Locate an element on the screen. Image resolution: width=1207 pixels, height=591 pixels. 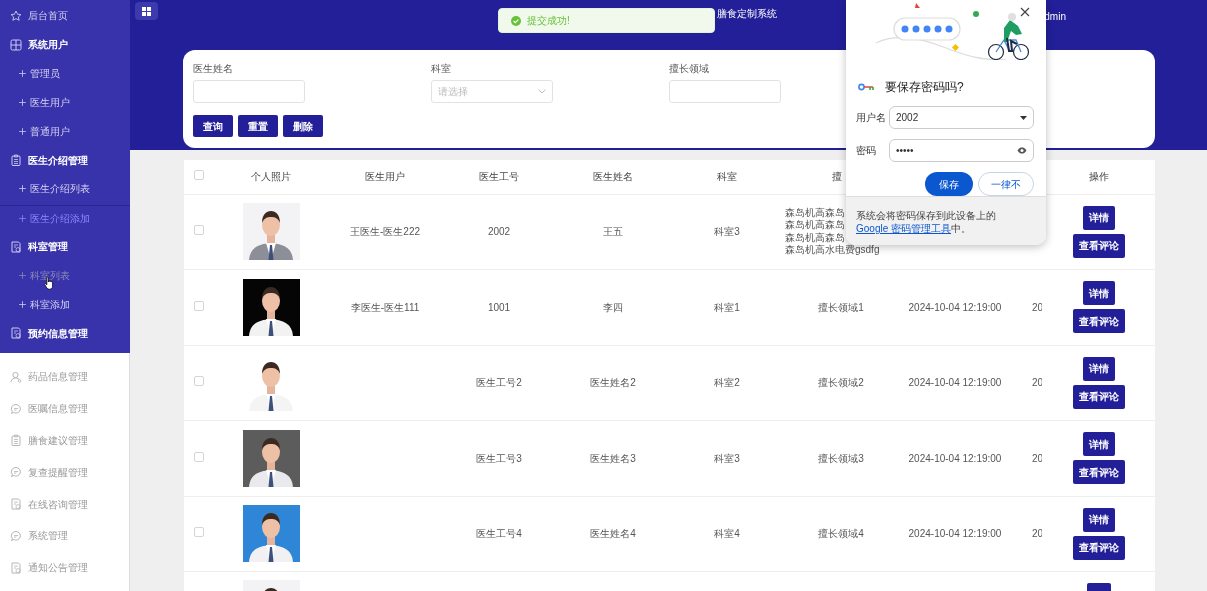
toast-message: 提交成功! is located at coordinates (548, 21).